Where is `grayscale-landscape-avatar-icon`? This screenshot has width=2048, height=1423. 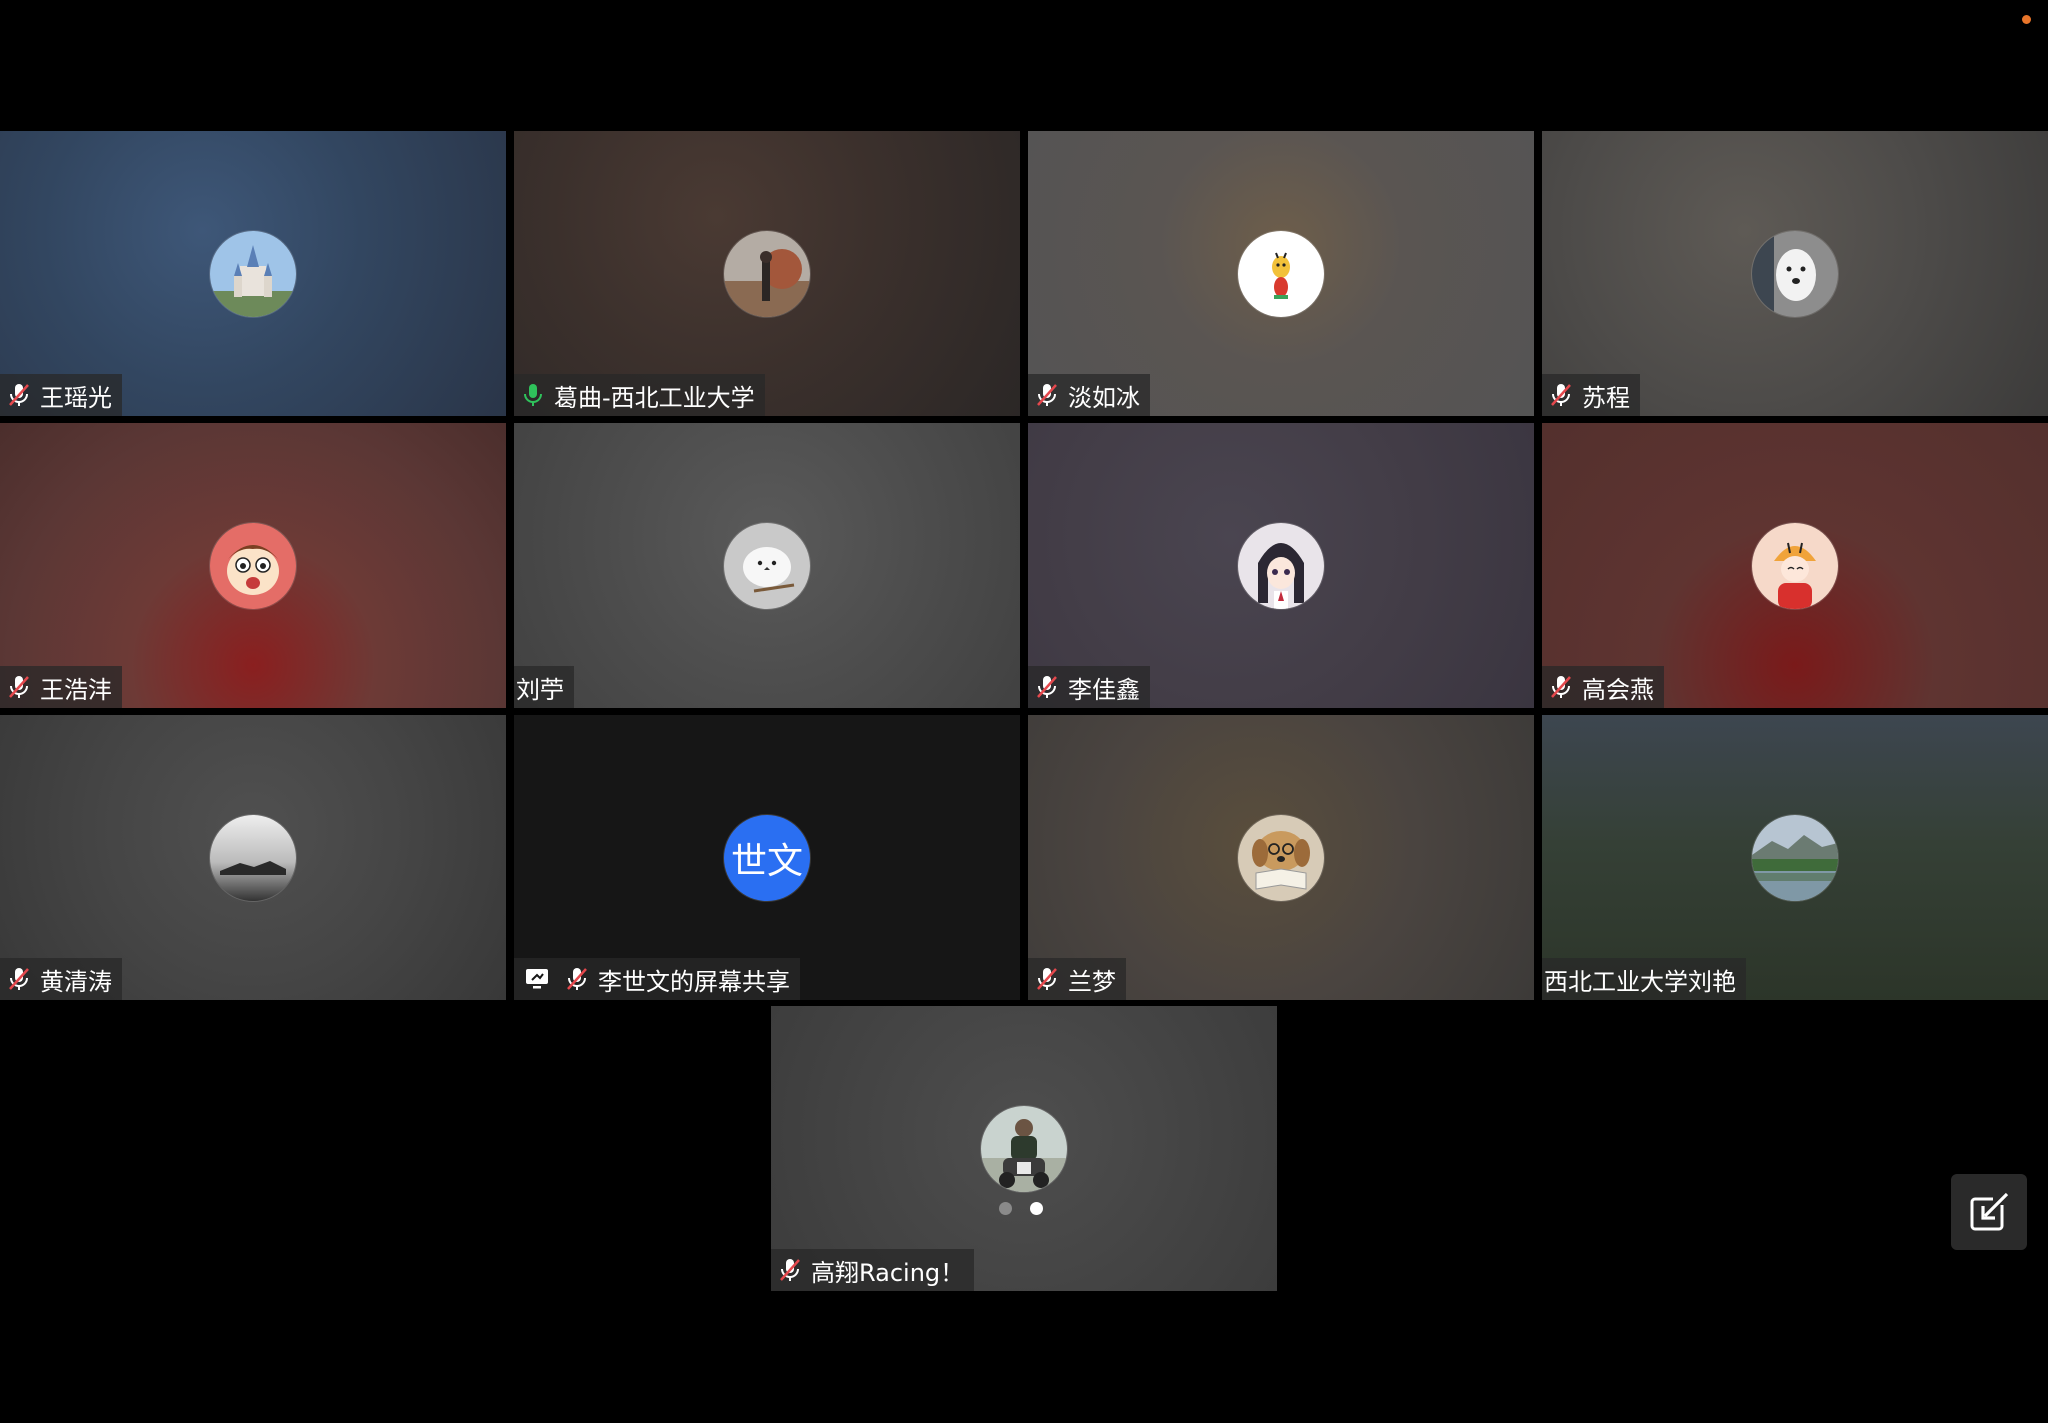 grayscale-landscape-avatar-icon is located at coordinates (253, 857).